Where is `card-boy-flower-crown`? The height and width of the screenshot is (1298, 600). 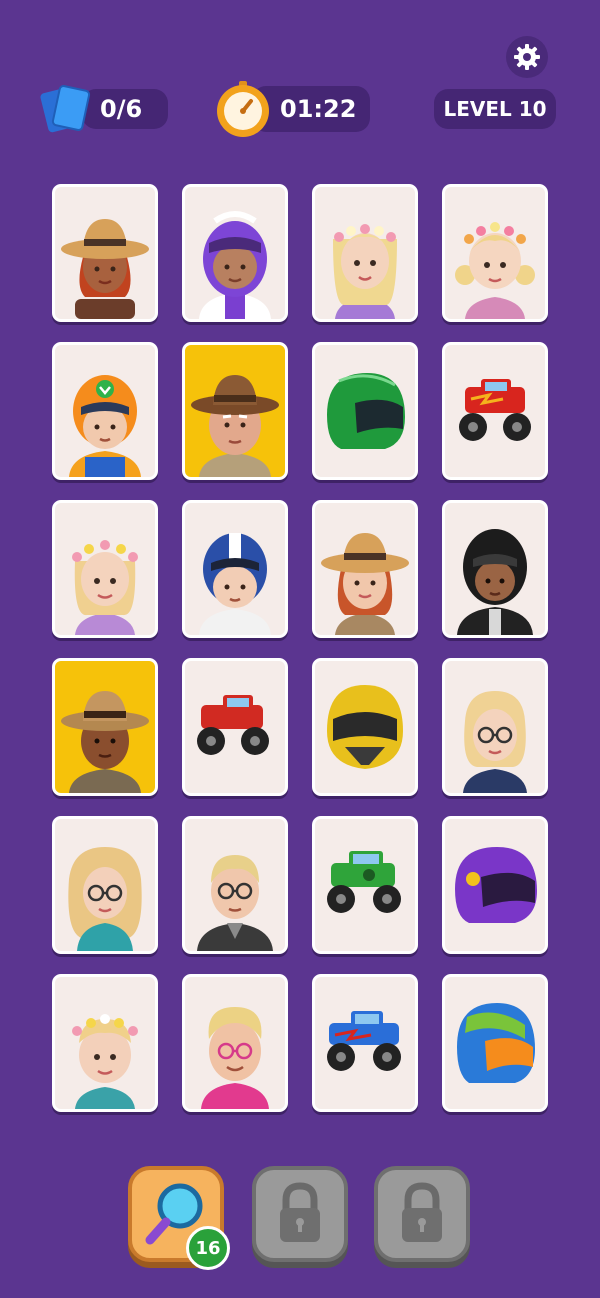 card-boy-flower-crown is located at coordinates (105, 1043).